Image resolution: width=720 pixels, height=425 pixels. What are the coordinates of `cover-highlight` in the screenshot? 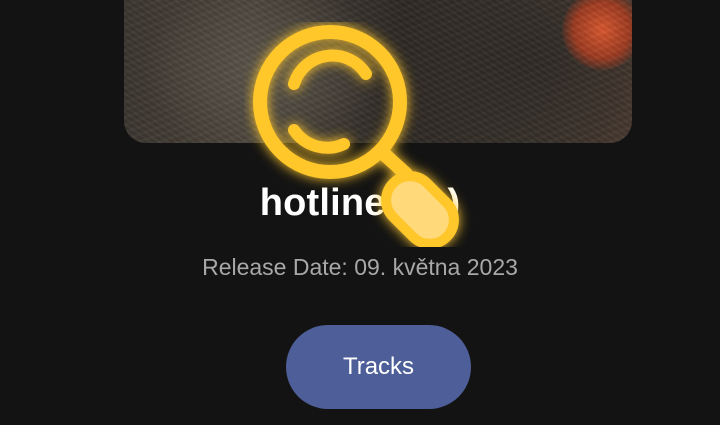 It's located at (597, 35).